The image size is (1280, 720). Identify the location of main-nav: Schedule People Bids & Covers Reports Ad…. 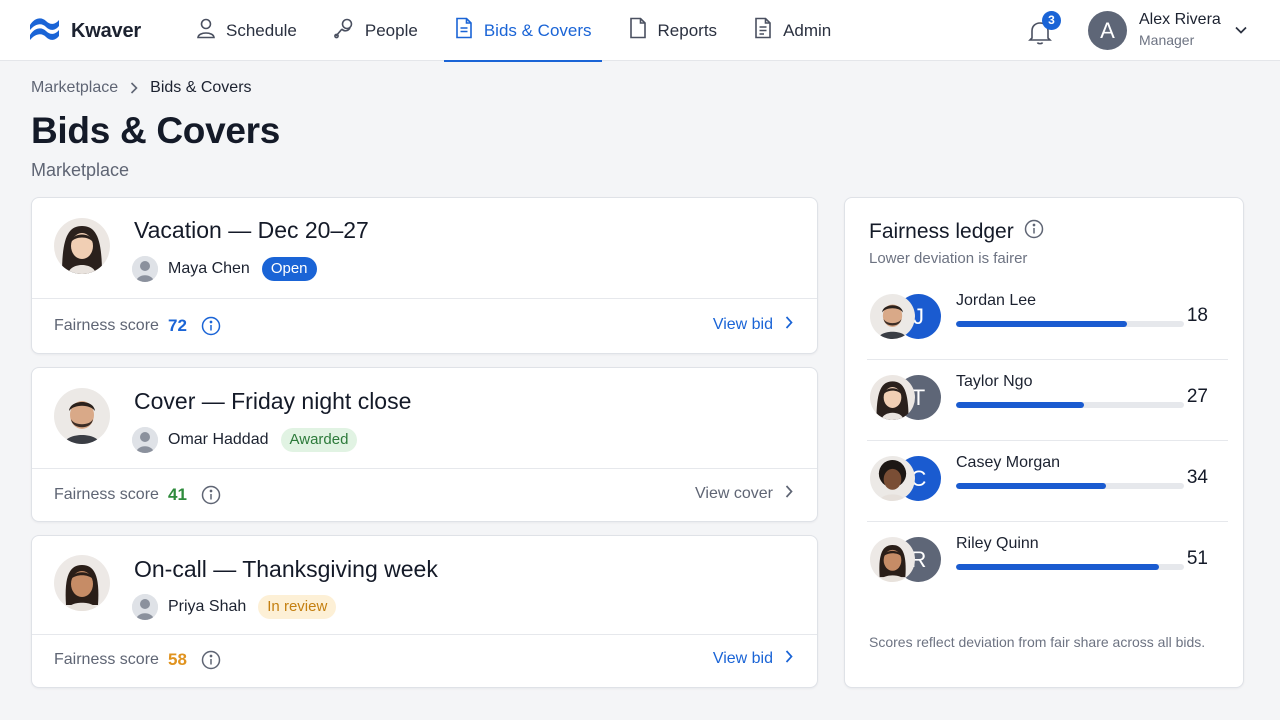
(521, 31).